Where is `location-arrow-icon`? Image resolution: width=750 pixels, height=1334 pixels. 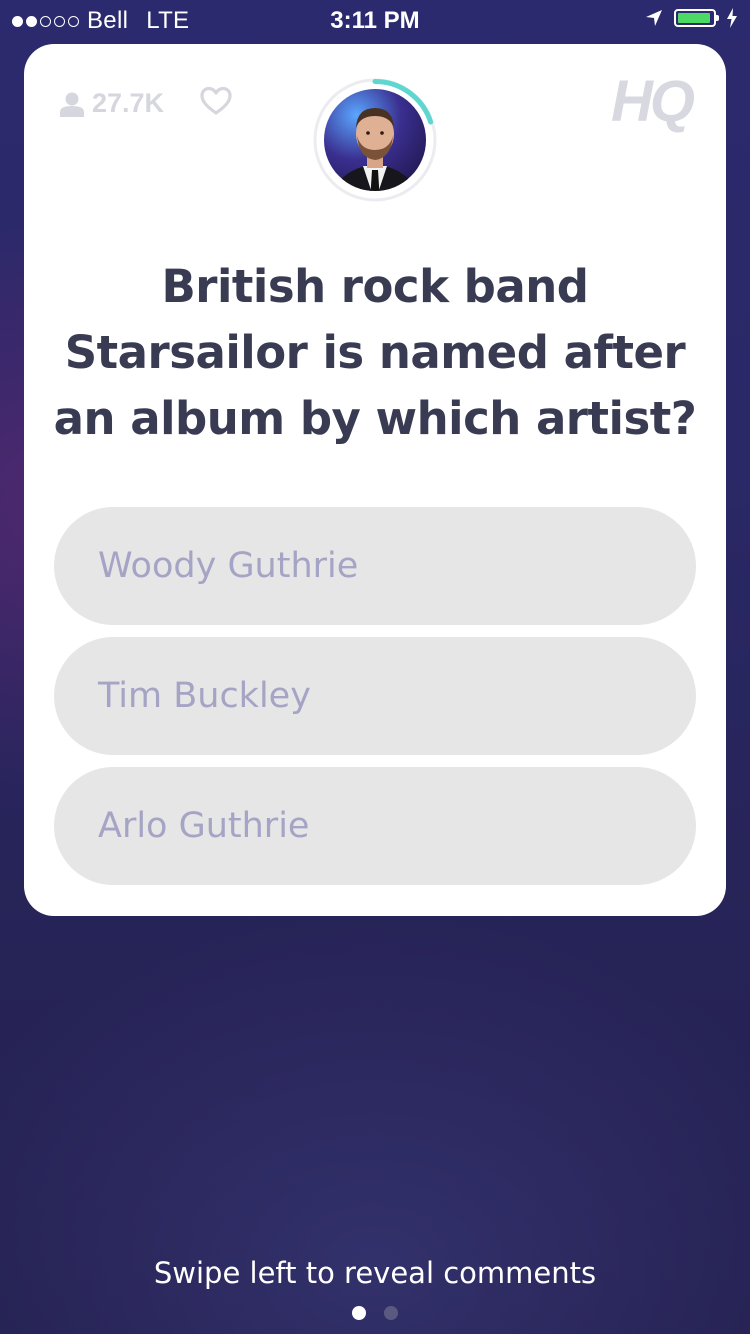
location-arrow-icon is located at coordinates (654, 18).